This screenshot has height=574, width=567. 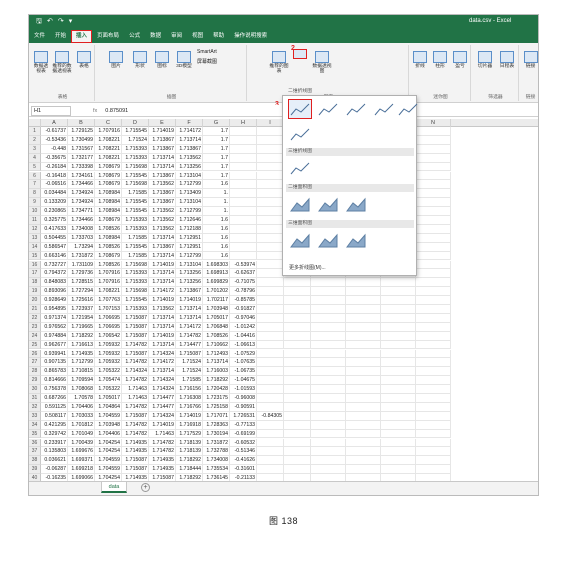 I want to click on table-cell: 1.71524, so click(x=189, y=363).